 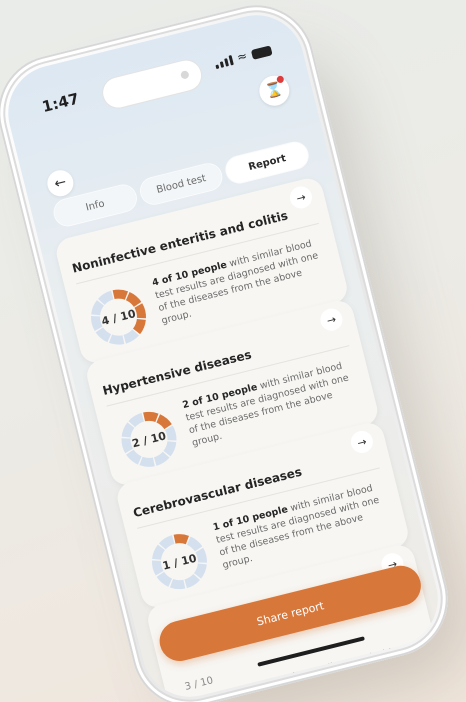 I want to click on tab-blood-test: Blood test, so click(x=181, y=184).